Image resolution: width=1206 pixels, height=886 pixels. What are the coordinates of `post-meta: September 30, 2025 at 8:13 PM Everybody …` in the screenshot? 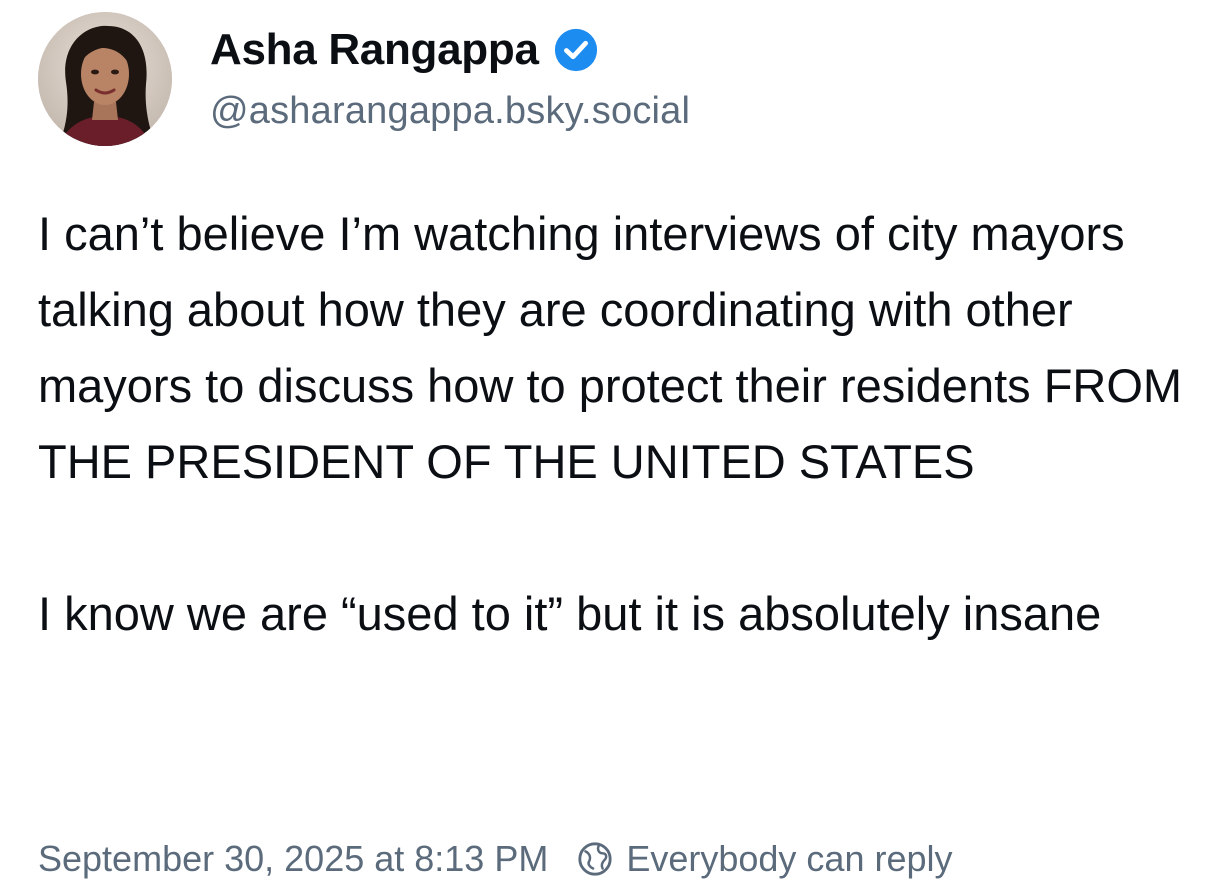 It's located at (495, 859).